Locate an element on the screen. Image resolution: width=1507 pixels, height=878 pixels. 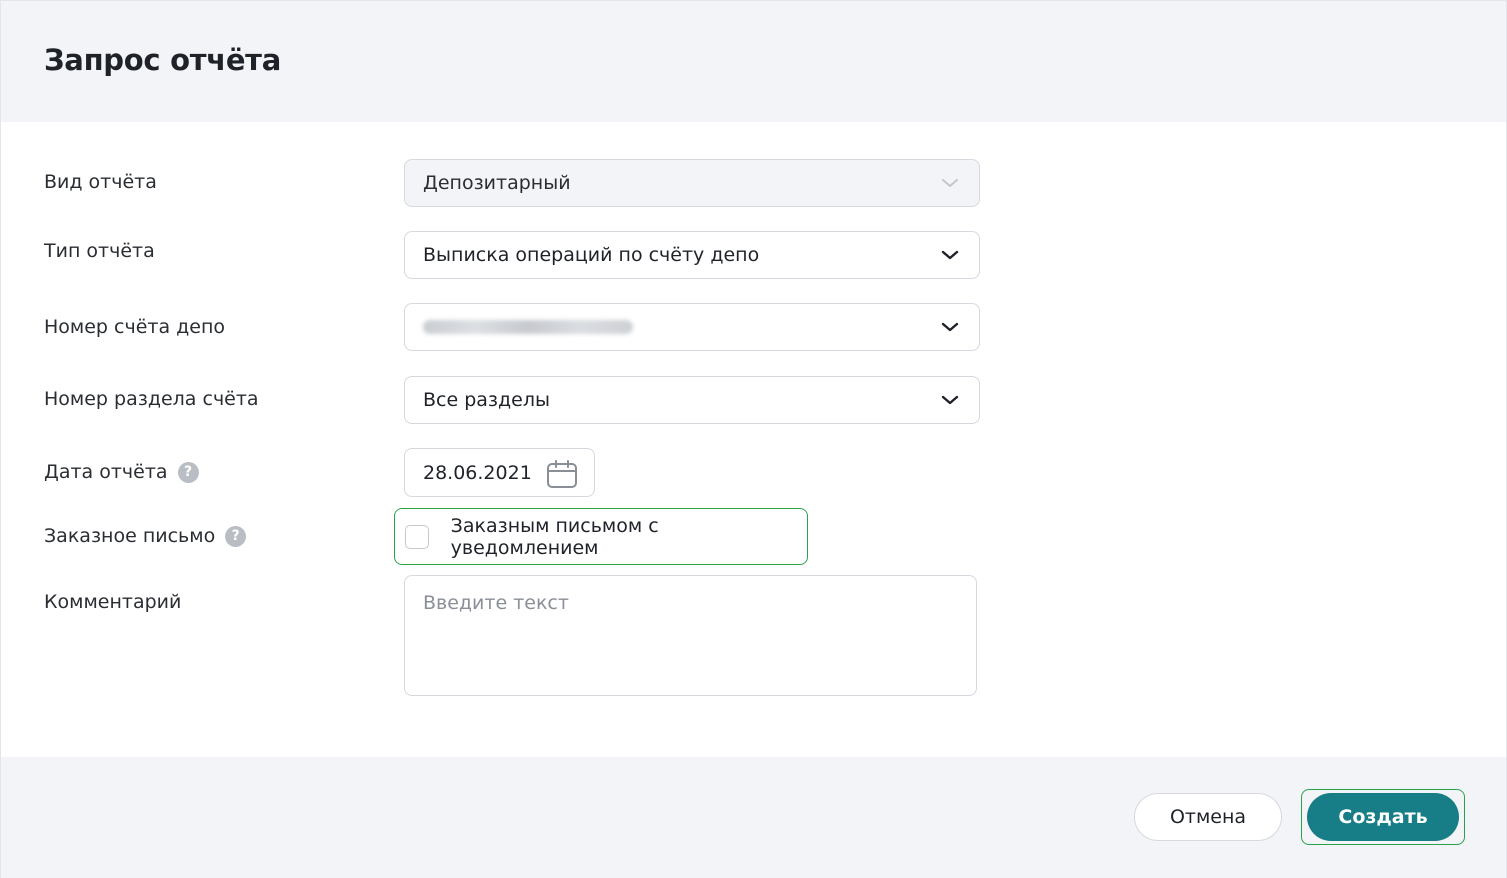
registered-mail-checkbox is located at coordinates (417, 536).